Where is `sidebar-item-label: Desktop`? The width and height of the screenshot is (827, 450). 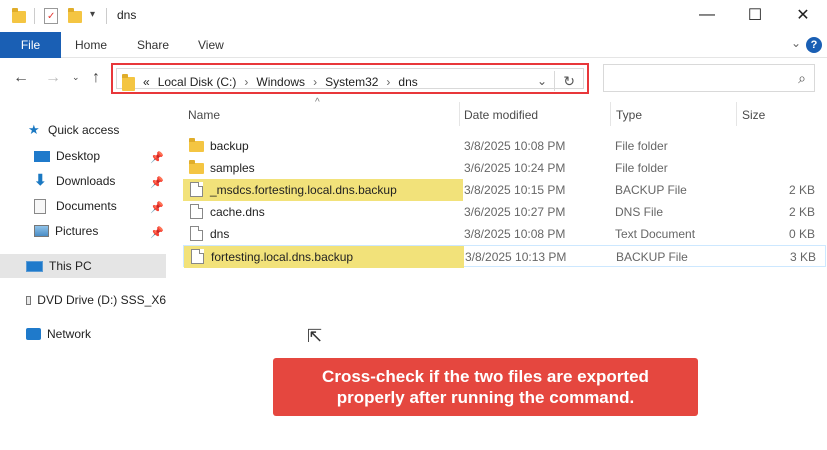
sidebar-item-label: Desktop is located at coordinates (78, 156).